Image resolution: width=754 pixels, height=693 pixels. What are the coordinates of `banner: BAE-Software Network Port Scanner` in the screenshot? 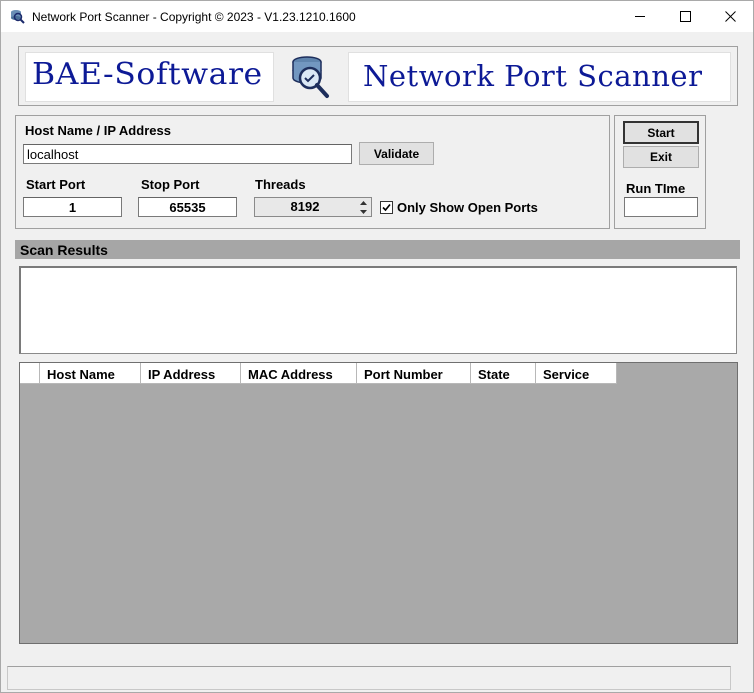 It's located at (378, 76).